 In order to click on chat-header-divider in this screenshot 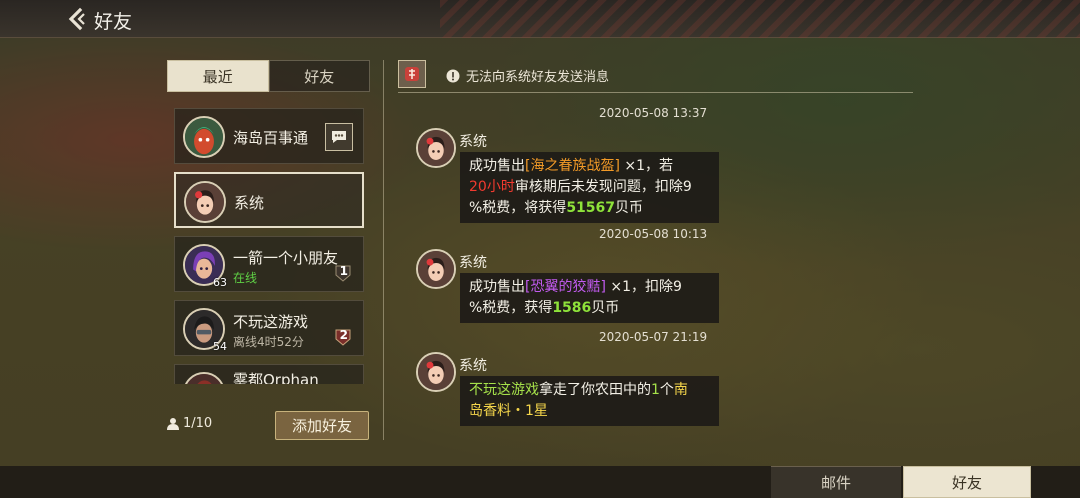, I will do `click(655, 92)`.